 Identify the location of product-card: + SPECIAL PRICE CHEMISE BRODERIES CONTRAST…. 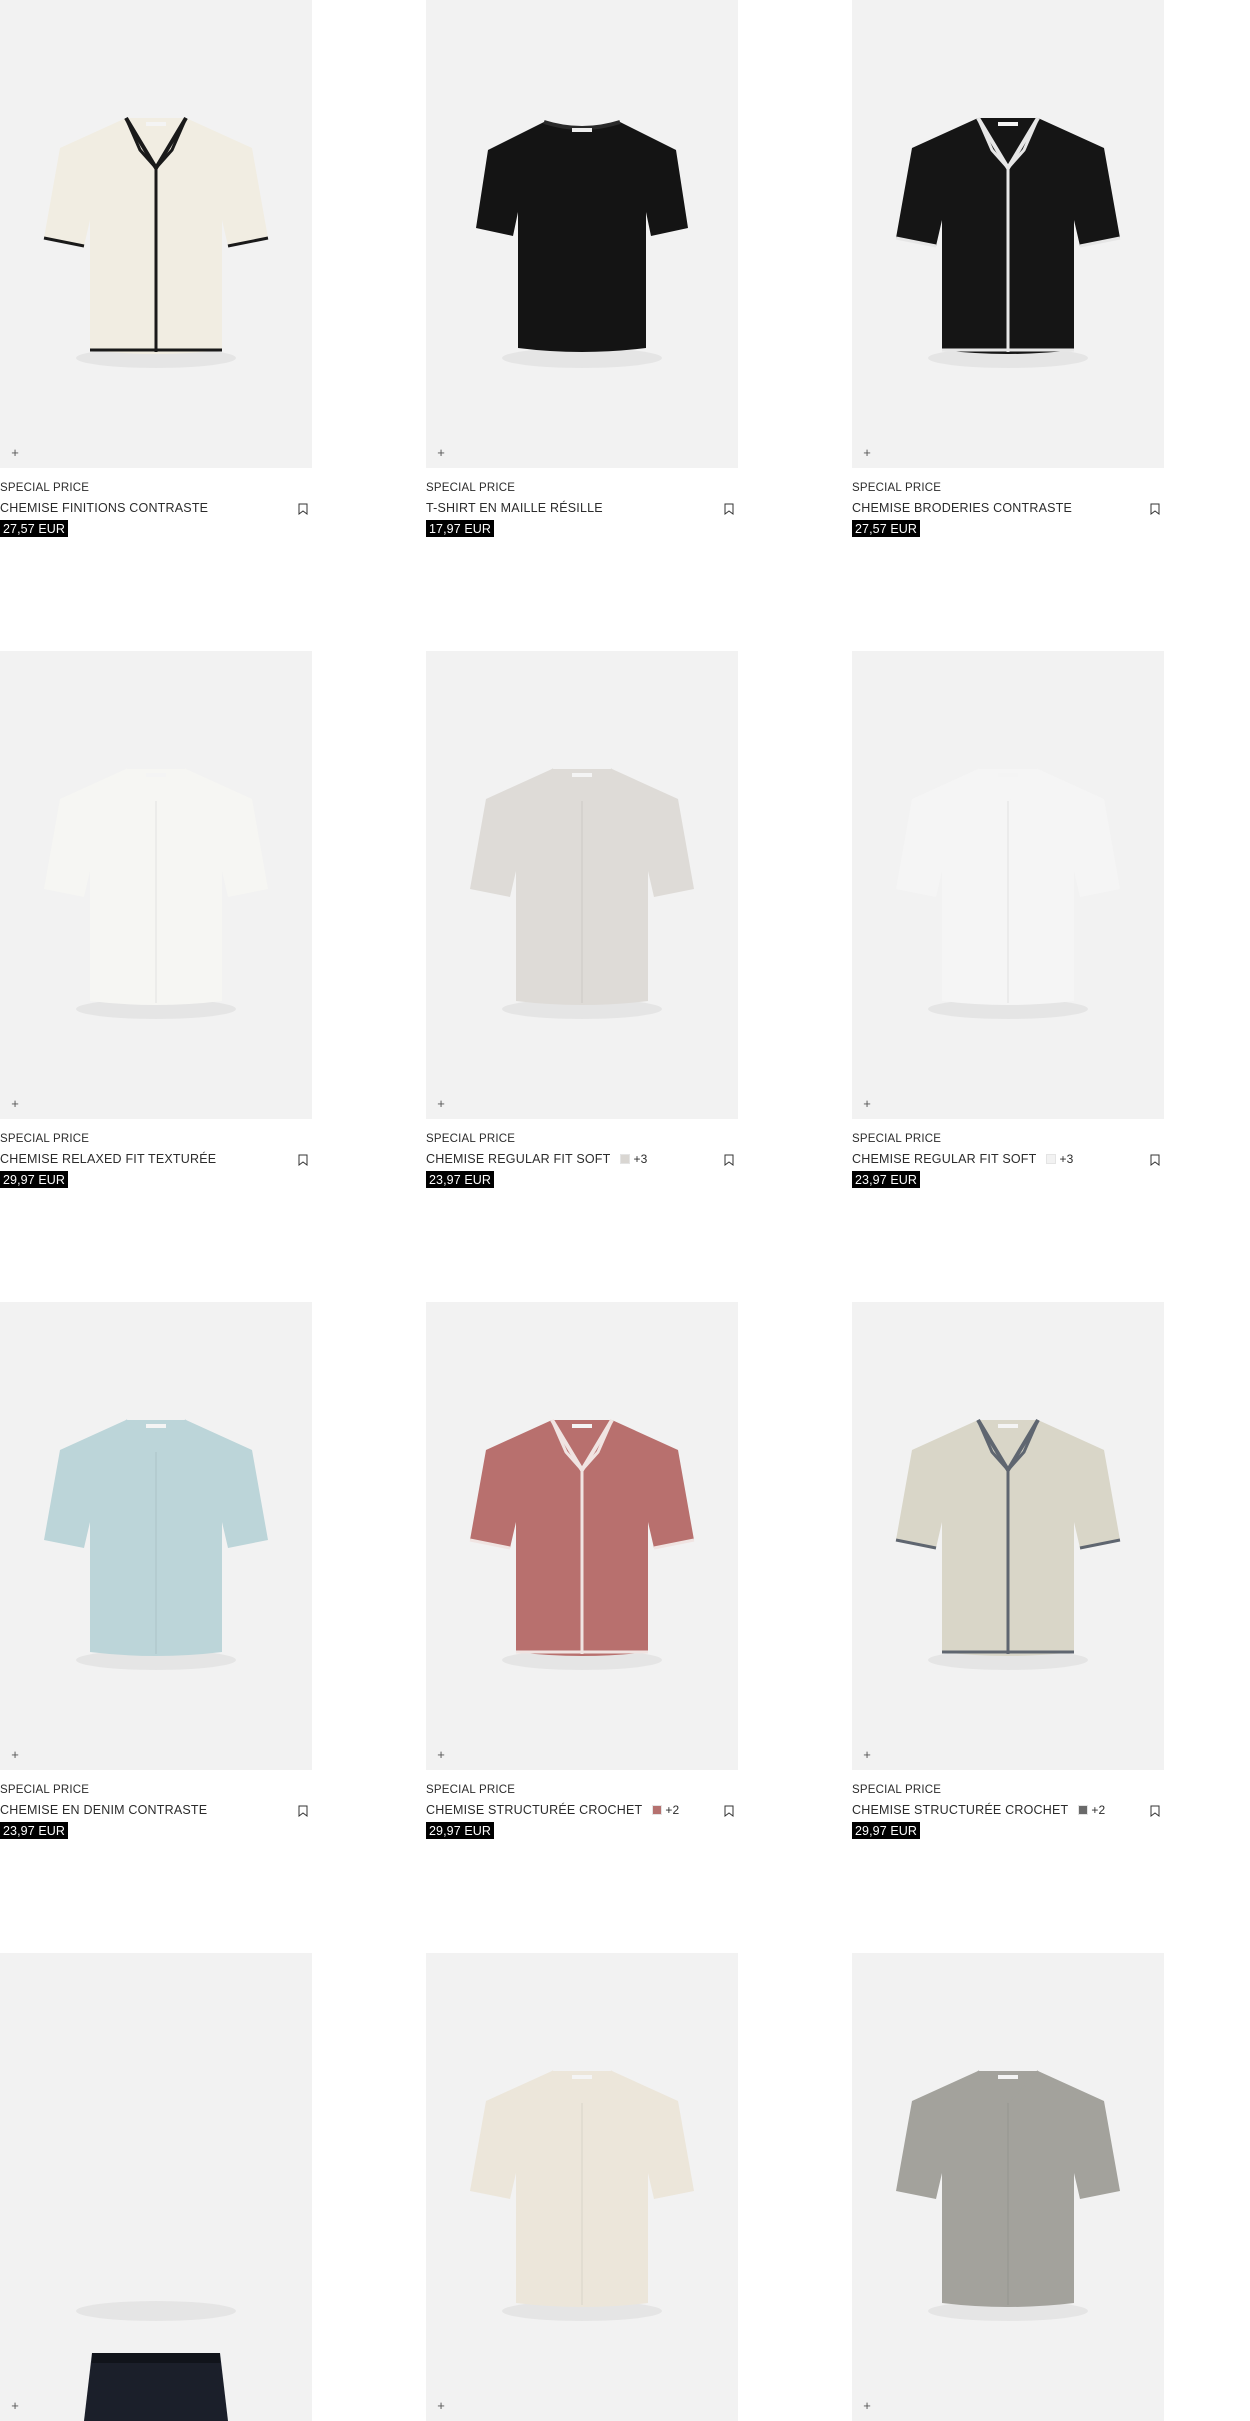
(1008, 268).